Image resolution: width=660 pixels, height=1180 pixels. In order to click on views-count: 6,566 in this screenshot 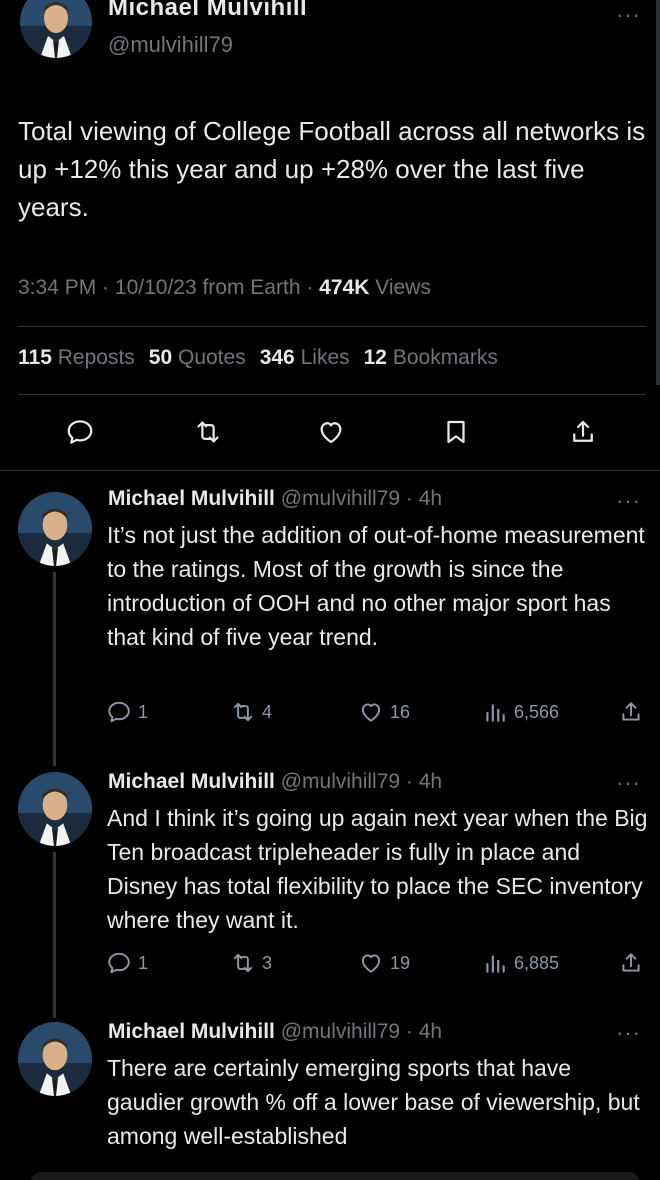, I will do `click(537, 711)`.